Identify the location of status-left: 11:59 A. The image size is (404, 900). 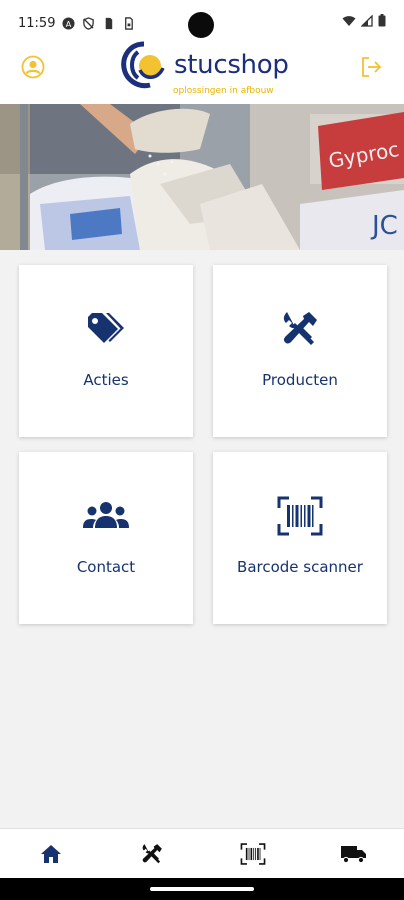
(76, 23).